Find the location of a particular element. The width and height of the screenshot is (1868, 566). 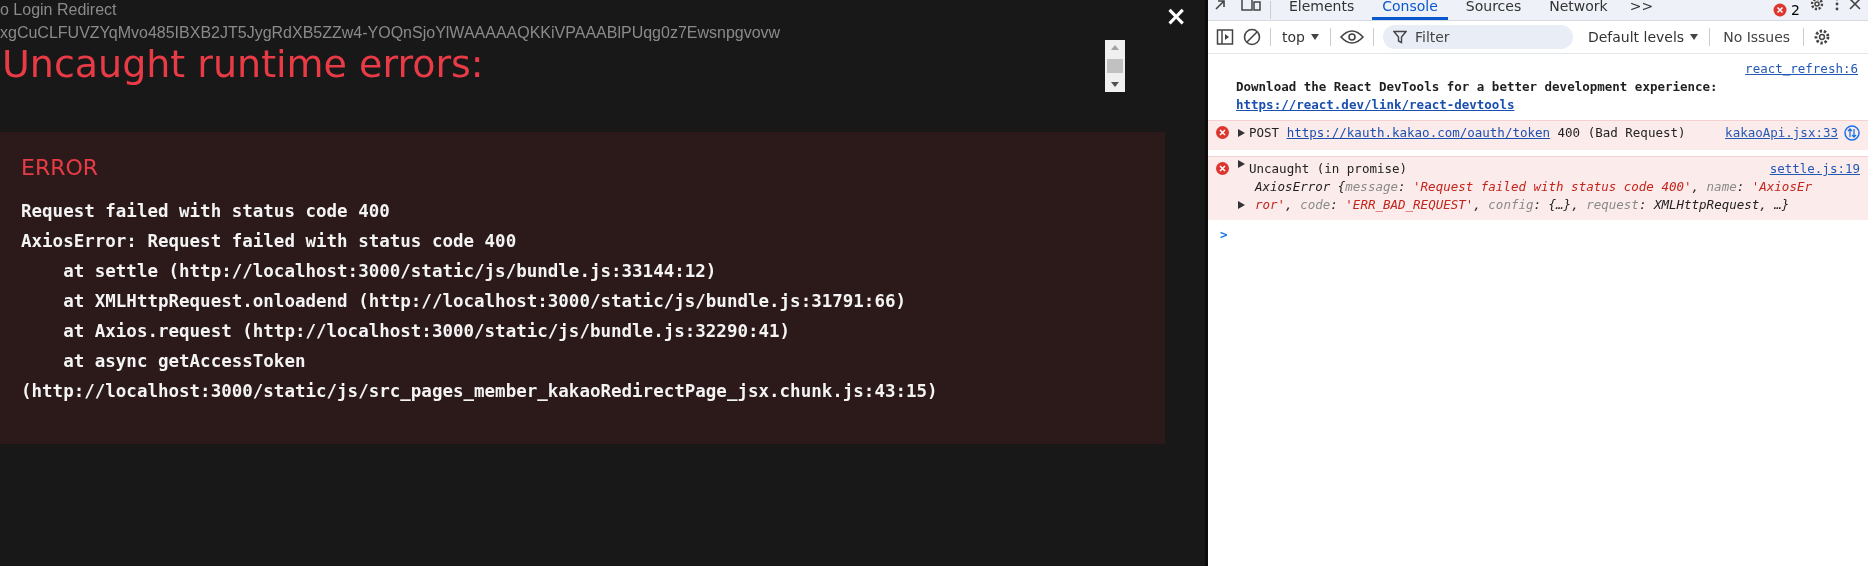

sidebar-icon is located at coordinates (1225, 37).